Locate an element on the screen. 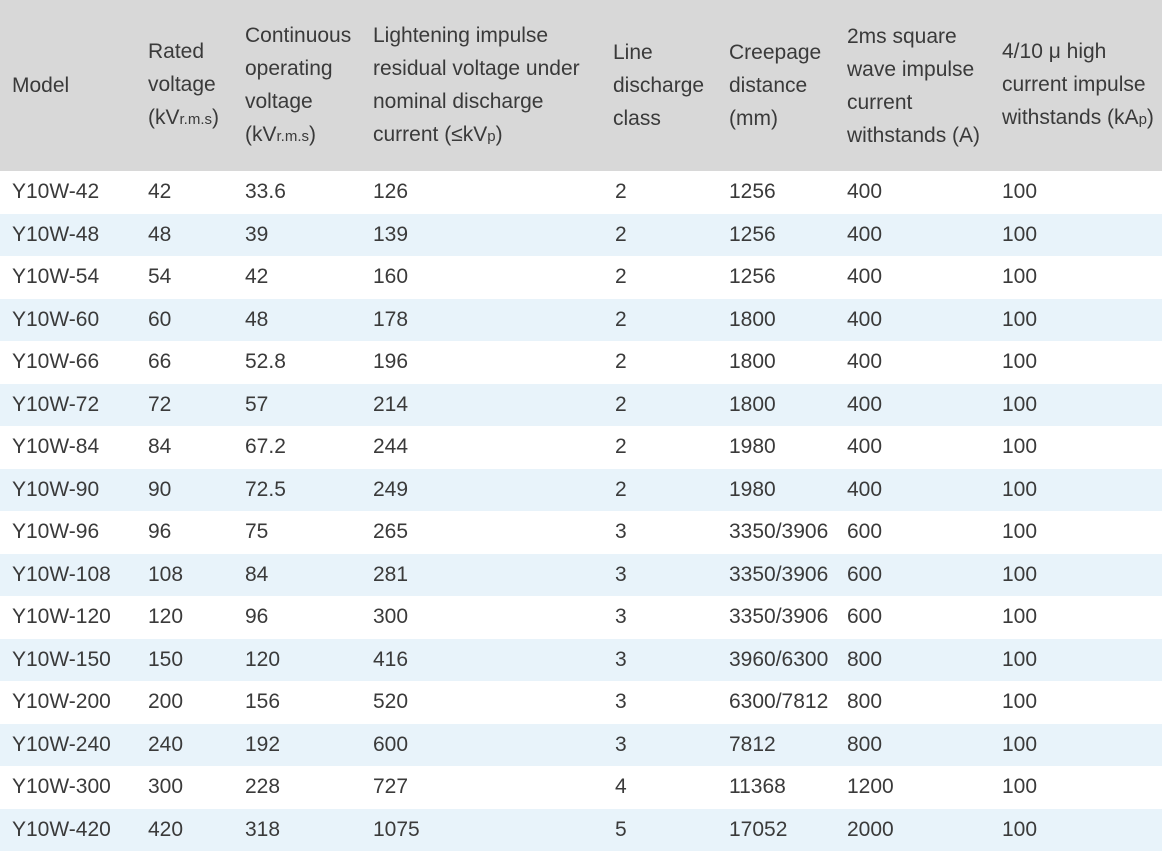  table-row: Y10W-42042031810755170522000100 is located at coordinates (581, 830).